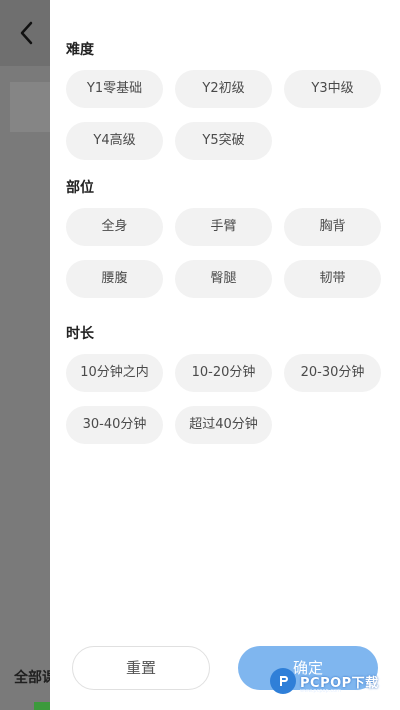 Image resolution: width=400 pixels, height=710 pixels. What do you see at coordinates (332, 279) in the screenshot?
I see `chip-body-ligaments: 韧带` at bounding box center [332, 279].